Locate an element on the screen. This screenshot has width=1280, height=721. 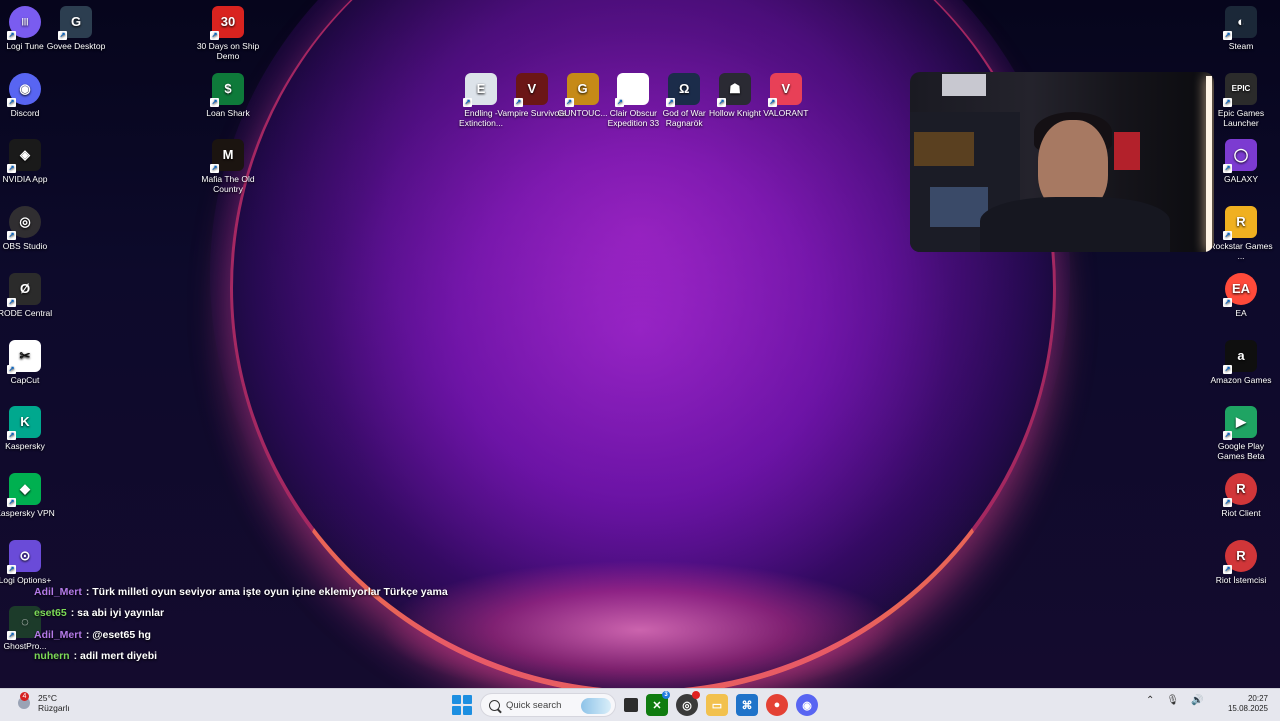
30-days-on-ship-shortcut: 30 ↗ 30 Days on Ship Demo is located at coordinates (228, 33).